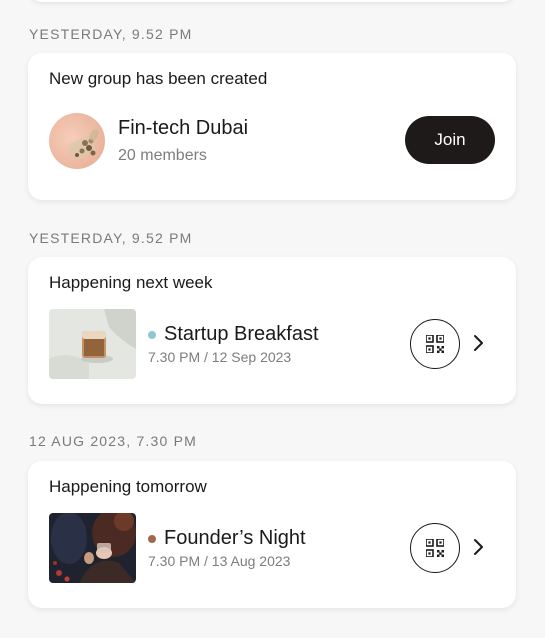 This screenshot has height=638, width=545. Describe the element at coordinates (241, 334) in the screenshot. I see `event-name: Startup Breakfast` at that location.